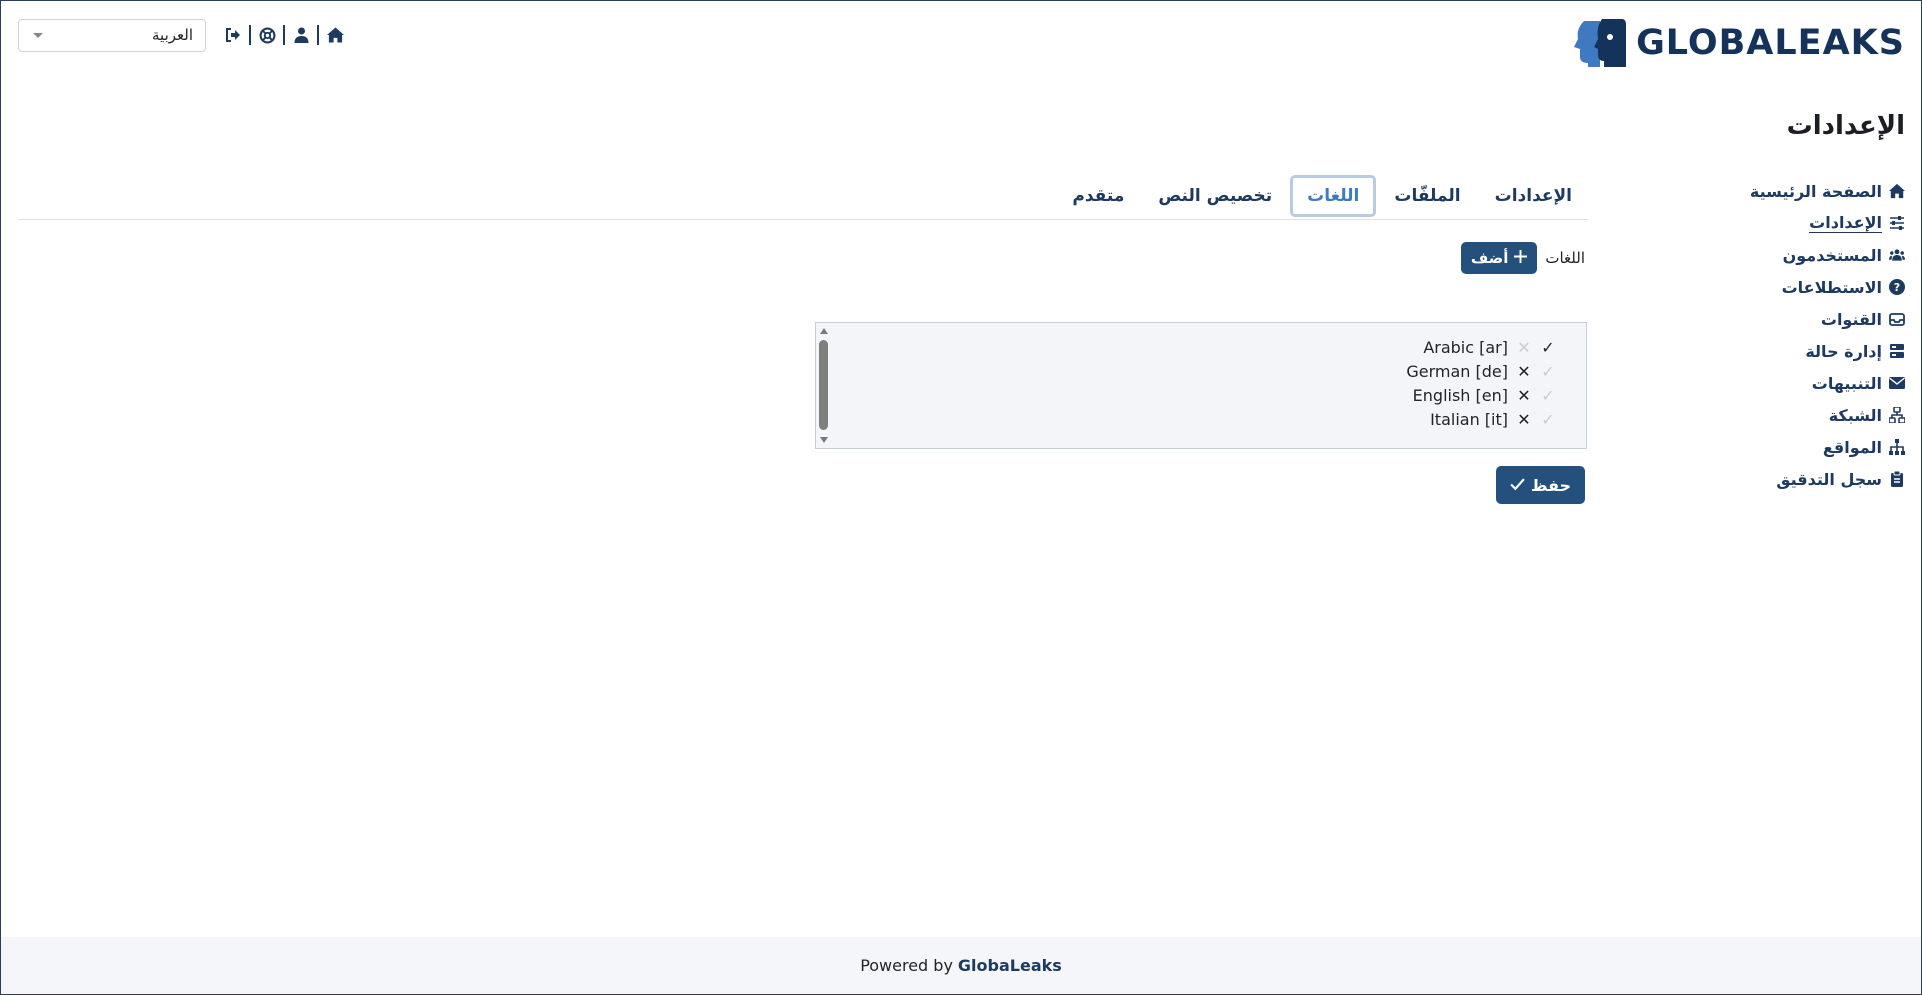 The image size is (1922, 995). I want to click on top-bar: العربية, so click(181, 35).